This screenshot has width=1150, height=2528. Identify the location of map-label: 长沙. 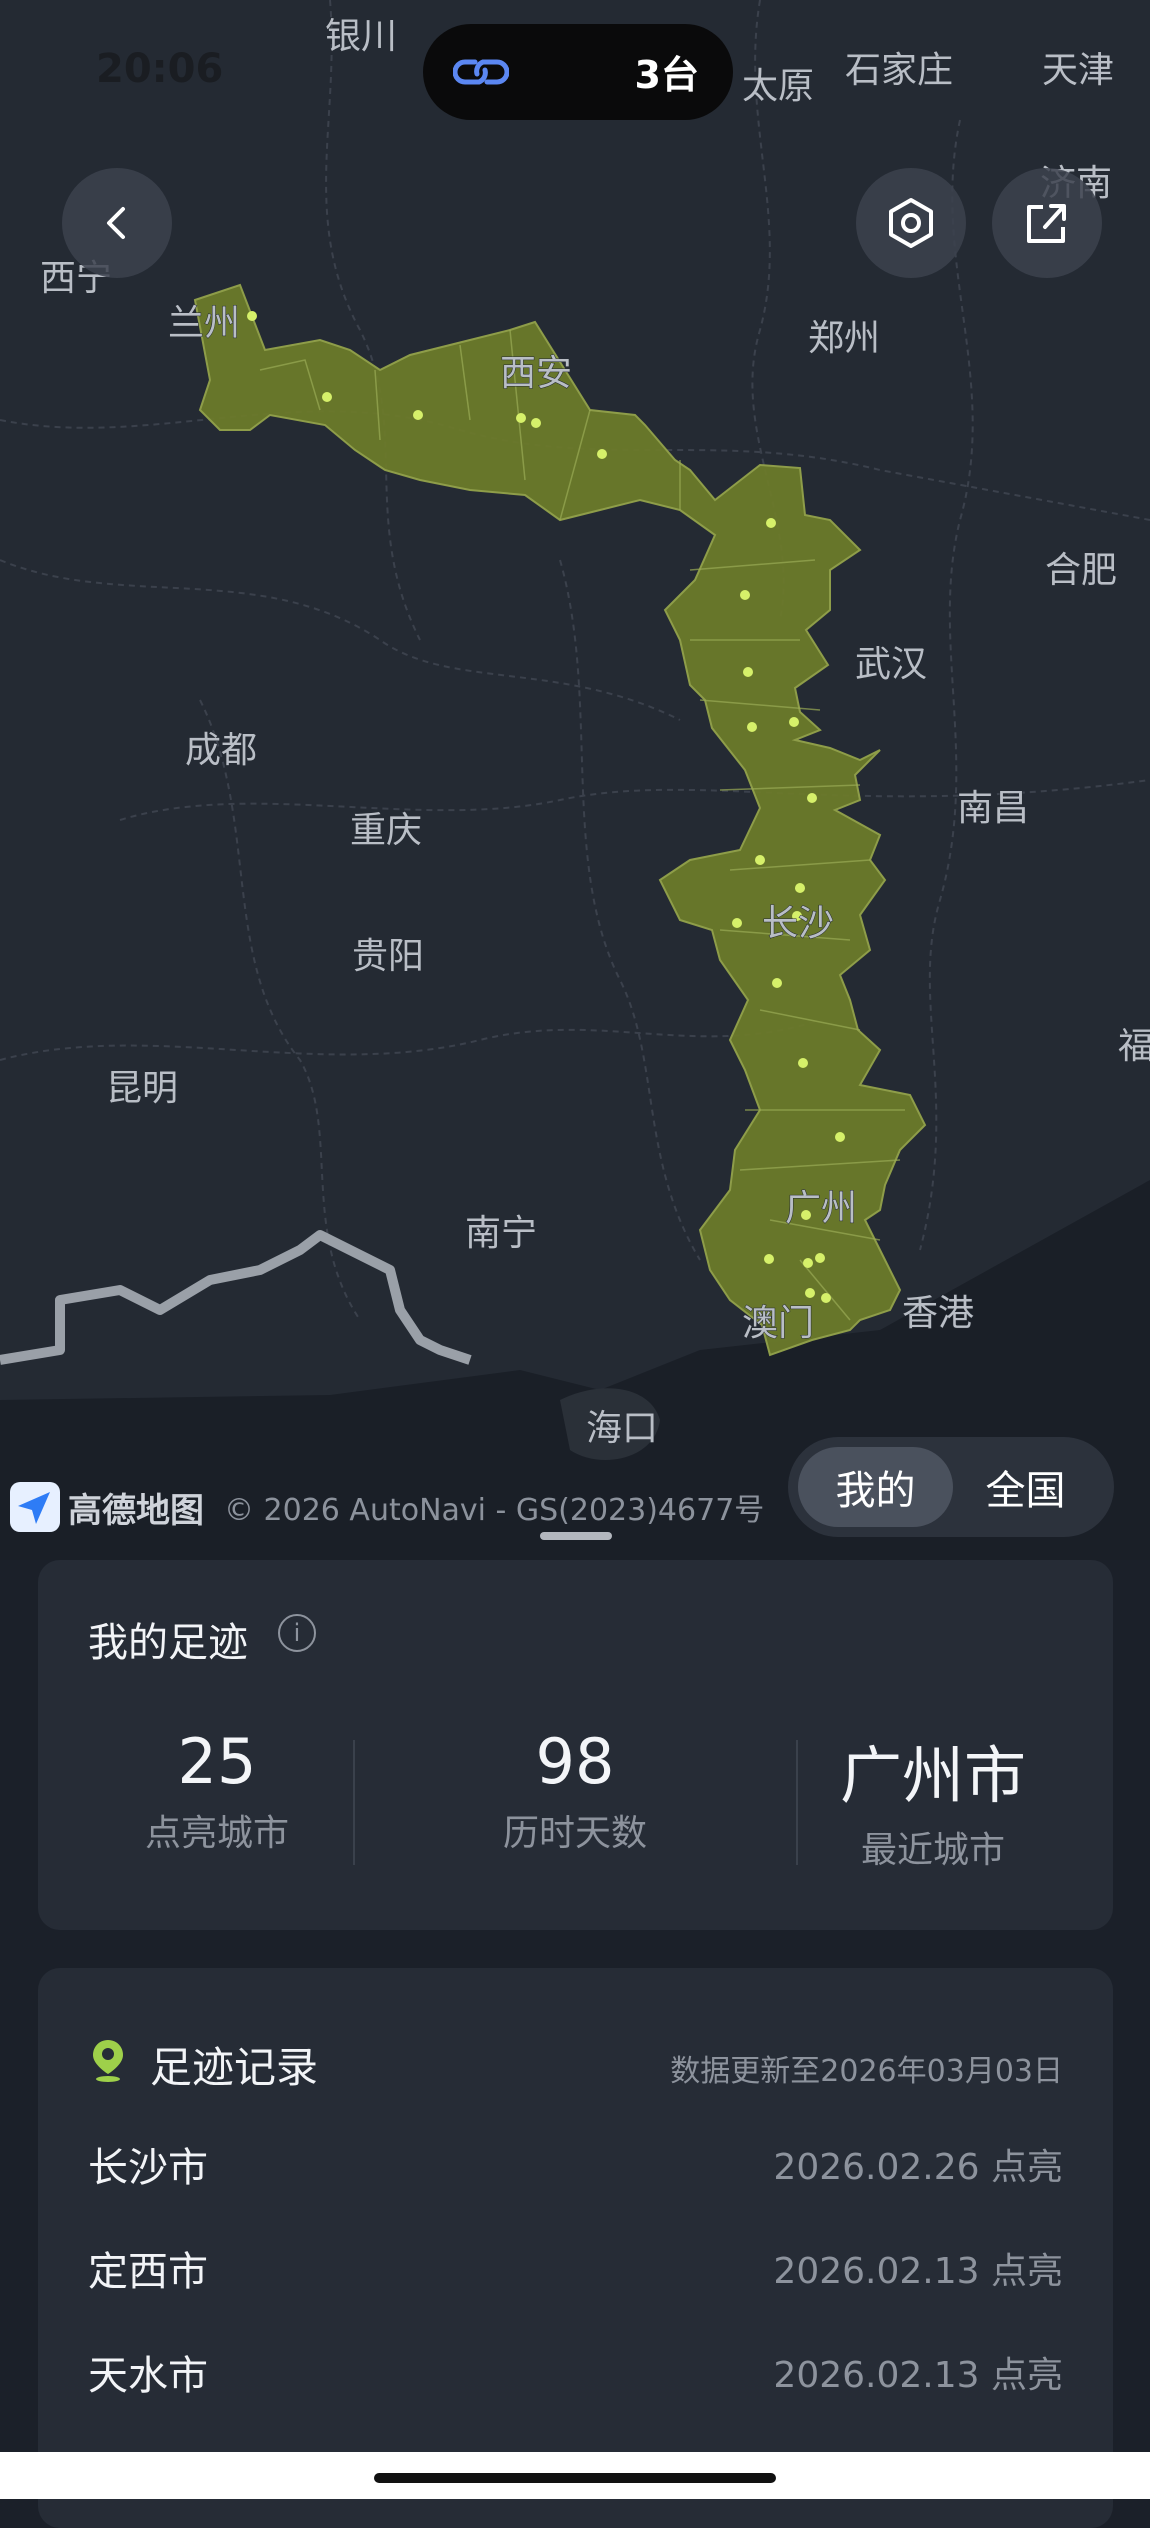
(798, 923).